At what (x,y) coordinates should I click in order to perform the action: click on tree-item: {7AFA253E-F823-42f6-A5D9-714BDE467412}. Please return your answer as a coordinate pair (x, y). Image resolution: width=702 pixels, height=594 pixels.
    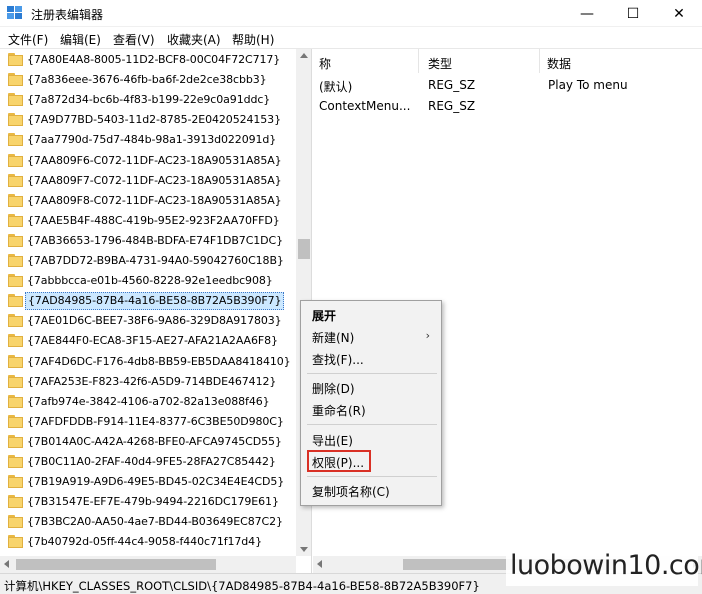
    Looking at the image, I should click on (148, 382).